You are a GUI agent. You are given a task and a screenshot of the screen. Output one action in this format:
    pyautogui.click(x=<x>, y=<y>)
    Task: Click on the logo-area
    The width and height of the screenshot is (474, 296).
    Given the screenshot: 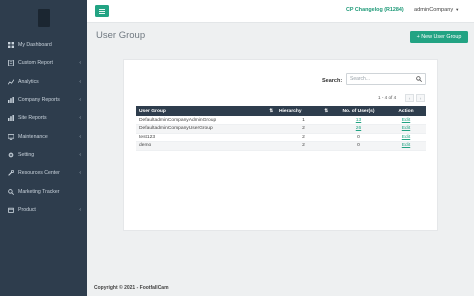 What is the action you would take?
    pyautogui.click(x=43, y=18)
    